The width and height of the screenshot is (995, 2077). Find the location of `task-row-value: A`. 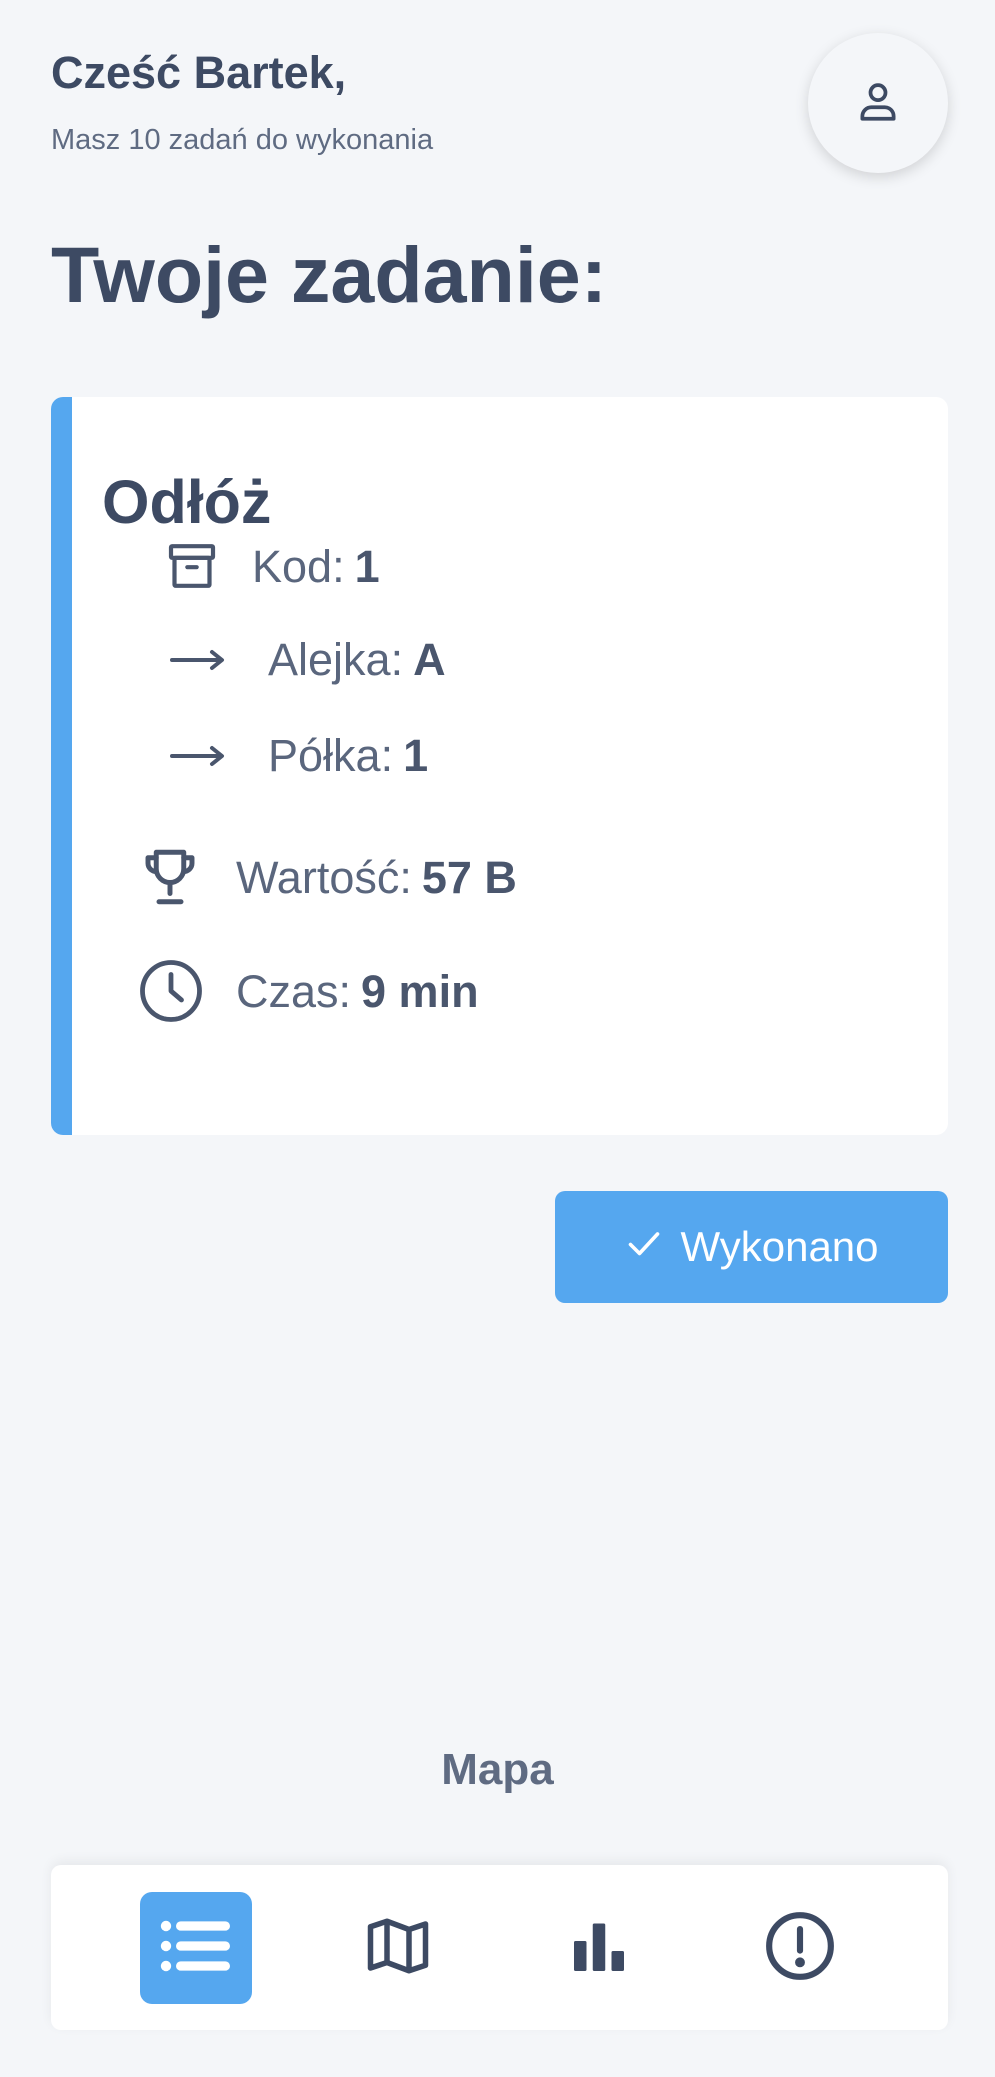

task-row-value: A is located at coordinates (429, 659).